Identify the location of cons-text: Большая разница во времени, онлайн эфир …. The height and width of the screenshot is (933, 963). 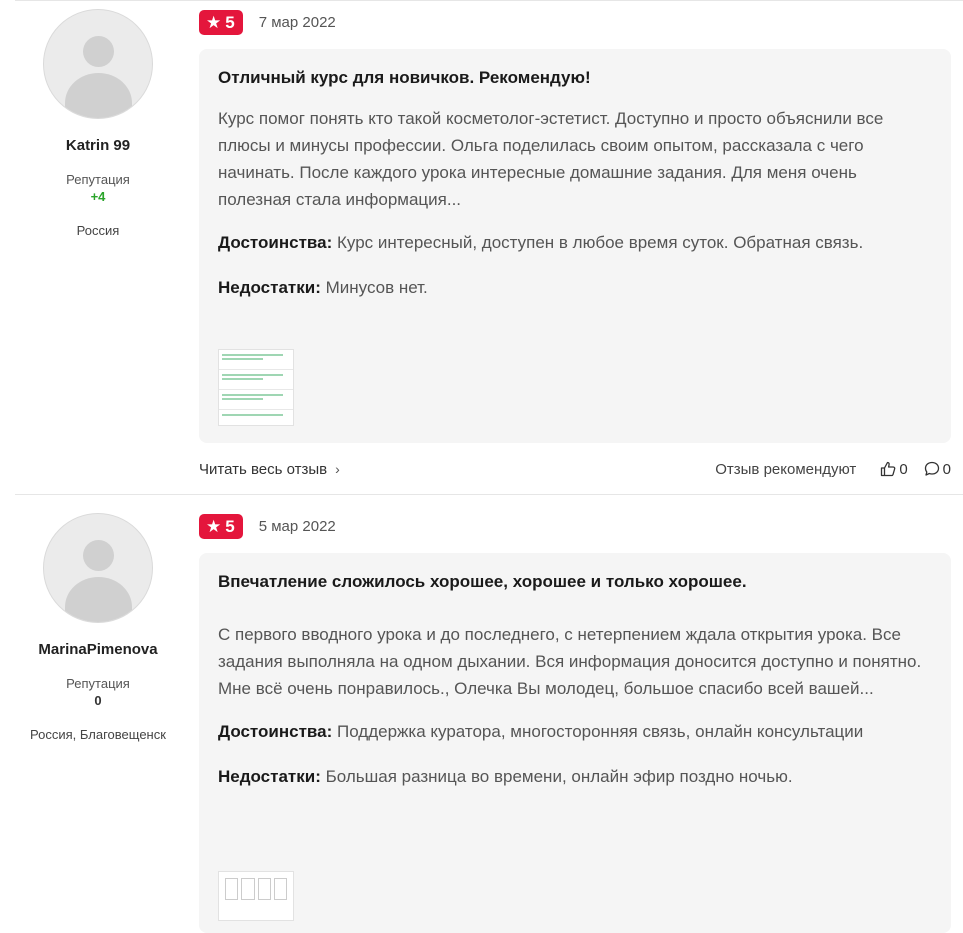
(559, 776).